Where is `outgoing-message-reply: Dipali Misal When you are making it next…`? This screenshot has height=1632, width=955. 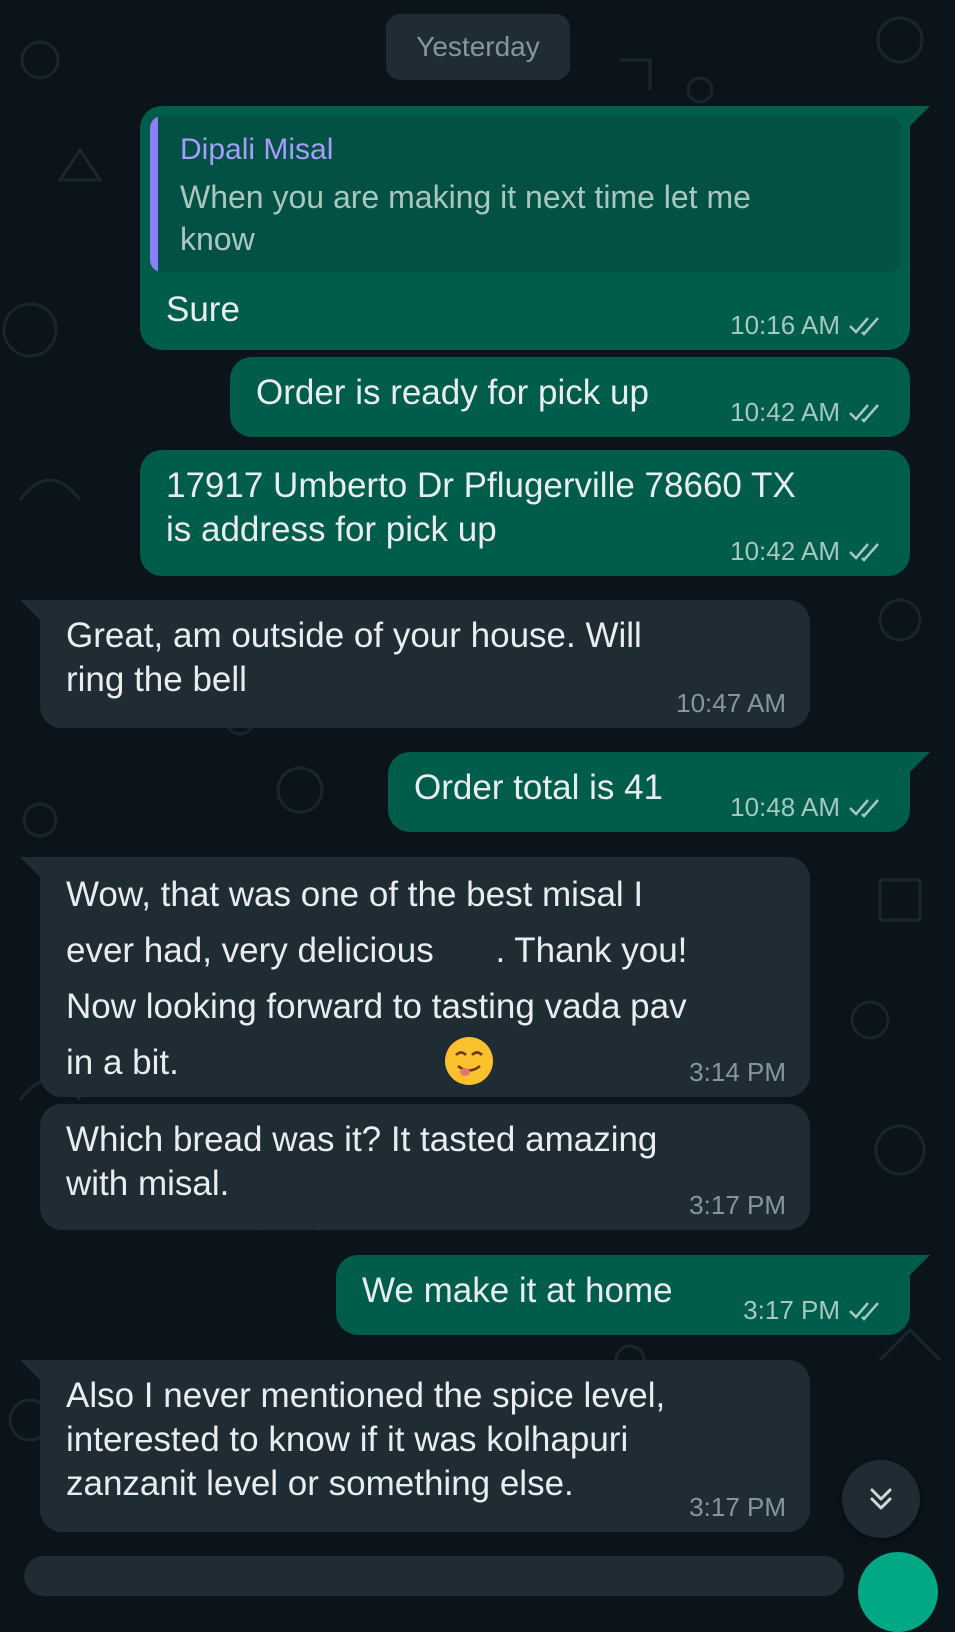
outgoing-message-reply: Dipali Misal When you are making it next… is located at coordinates (535, 228).